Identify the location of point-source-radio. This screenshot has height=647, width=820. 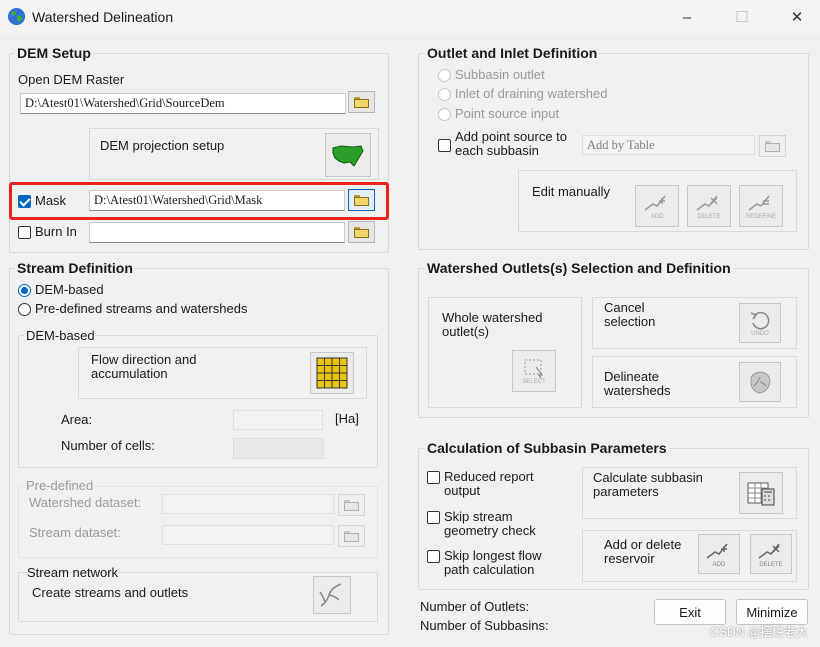
(444, 114).